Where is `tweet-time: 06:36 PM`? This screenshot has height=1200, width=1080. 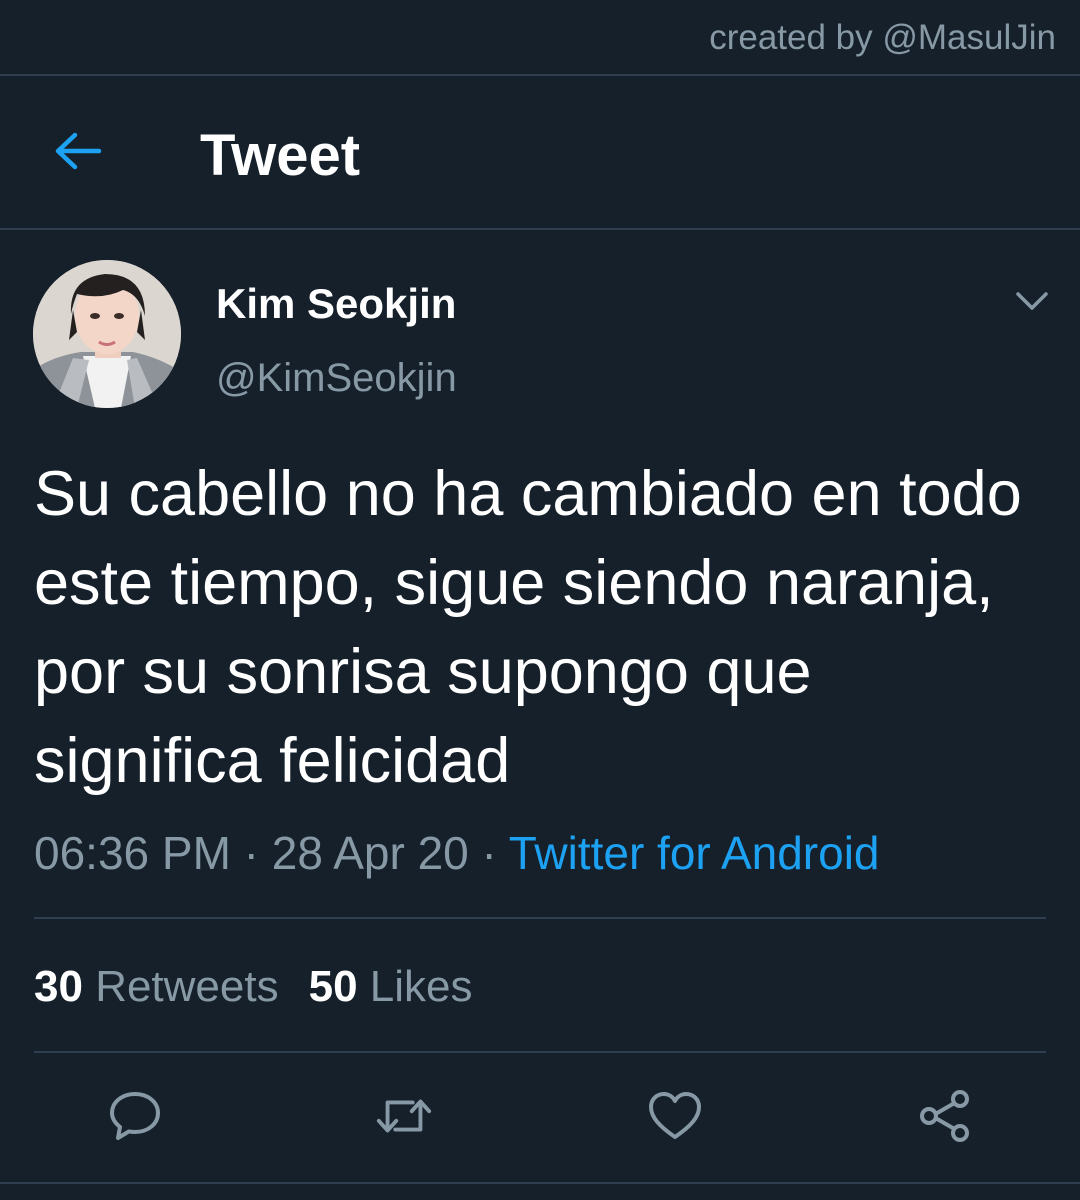
tweet-time: 06:36 PM is located at coordinates (132, 853).